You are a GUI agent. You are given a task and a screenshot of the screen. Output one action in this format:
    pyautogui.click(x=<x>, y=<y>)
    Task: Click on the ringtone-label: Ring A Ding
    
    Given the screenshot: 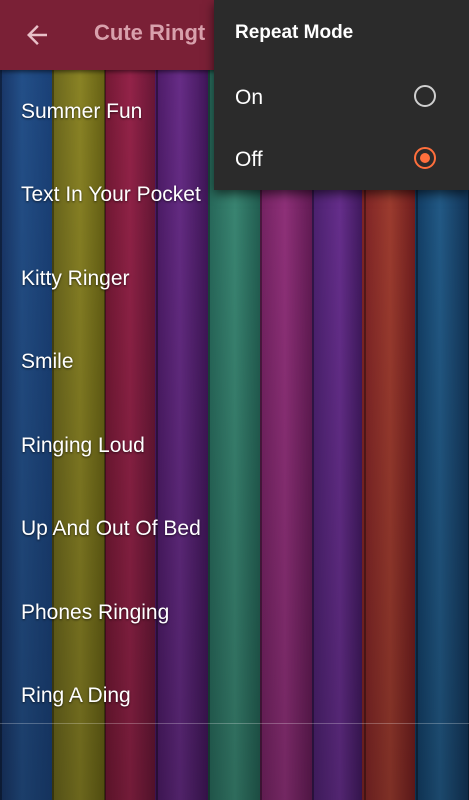 What is the action you would take?
    pyautogui.click(x=76, y=696)
    